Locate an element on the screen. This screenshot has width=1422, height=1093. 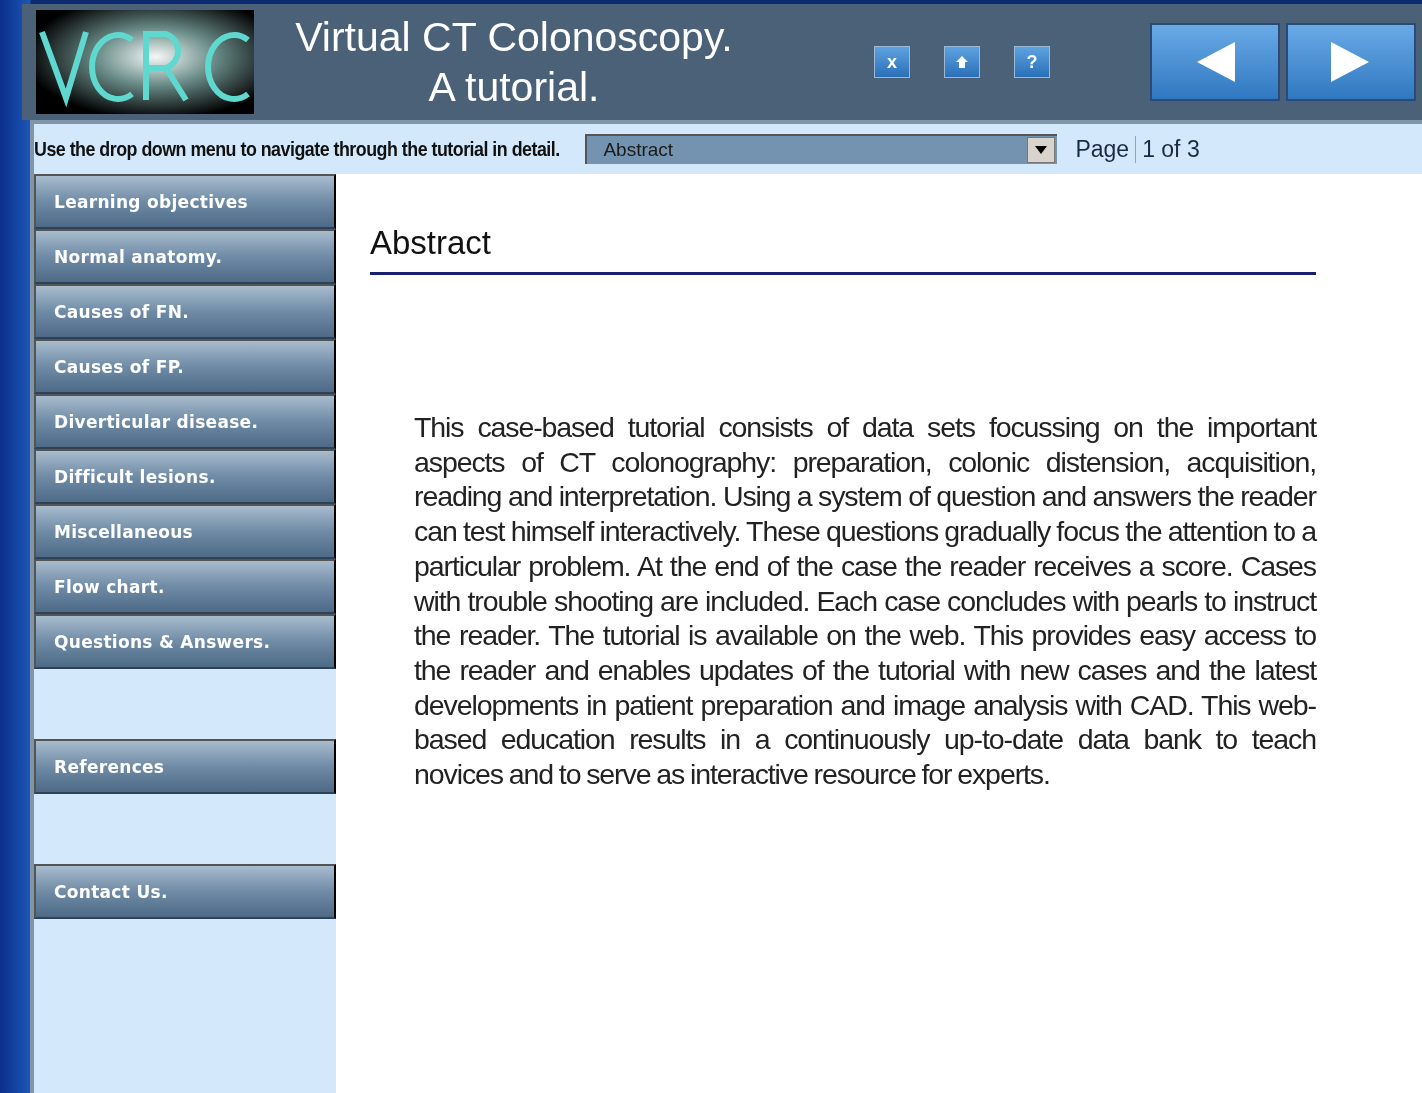
sidebar-item: Causes of FP. is located at coordinates (185, 366).